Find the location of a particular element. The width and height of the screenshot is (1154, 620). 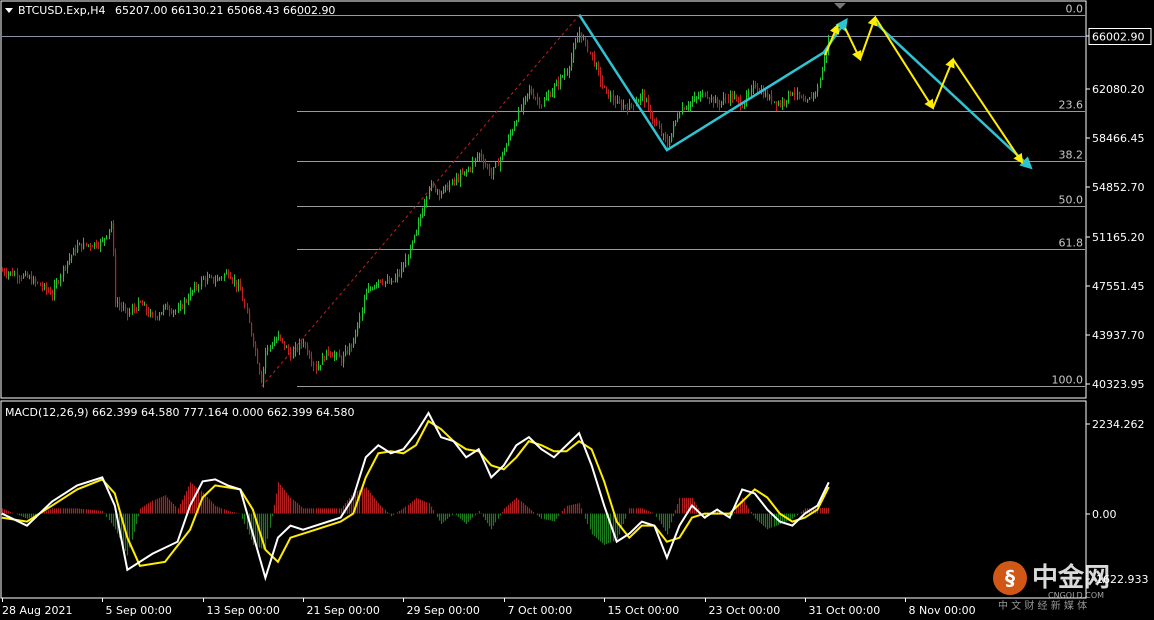

watermark-tagline: 中 文 财 经 新 媒 体 is located at coordinates (1042, 605).